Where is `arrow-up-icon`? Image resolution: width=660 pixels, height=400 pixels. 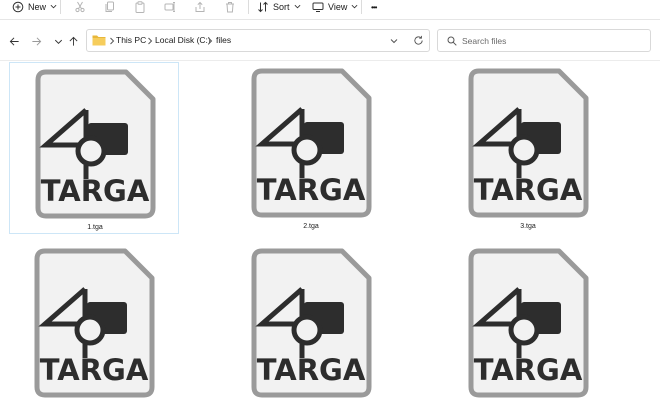 arrow-up-icon is located at coordinates (73, 41).